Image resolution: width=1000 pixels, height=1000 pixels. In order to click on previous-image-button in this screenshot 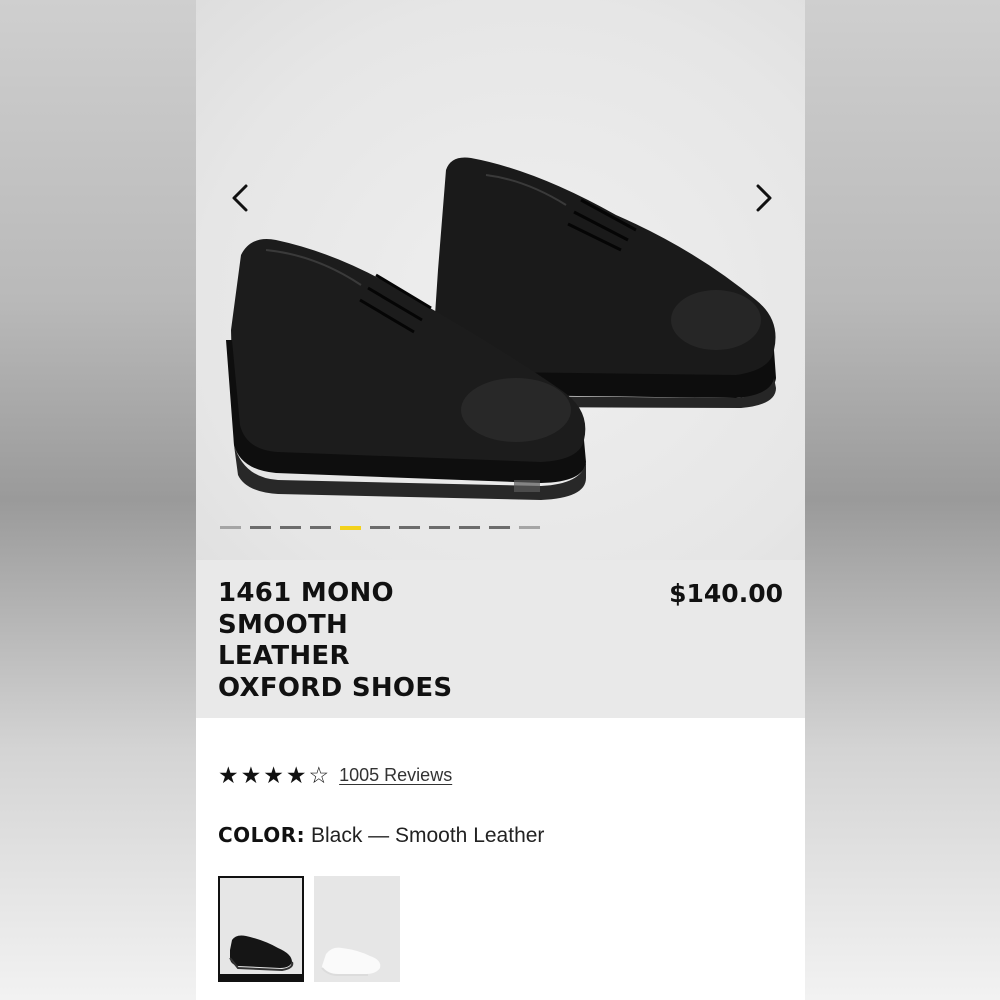, I will do `click(240, 198)`.